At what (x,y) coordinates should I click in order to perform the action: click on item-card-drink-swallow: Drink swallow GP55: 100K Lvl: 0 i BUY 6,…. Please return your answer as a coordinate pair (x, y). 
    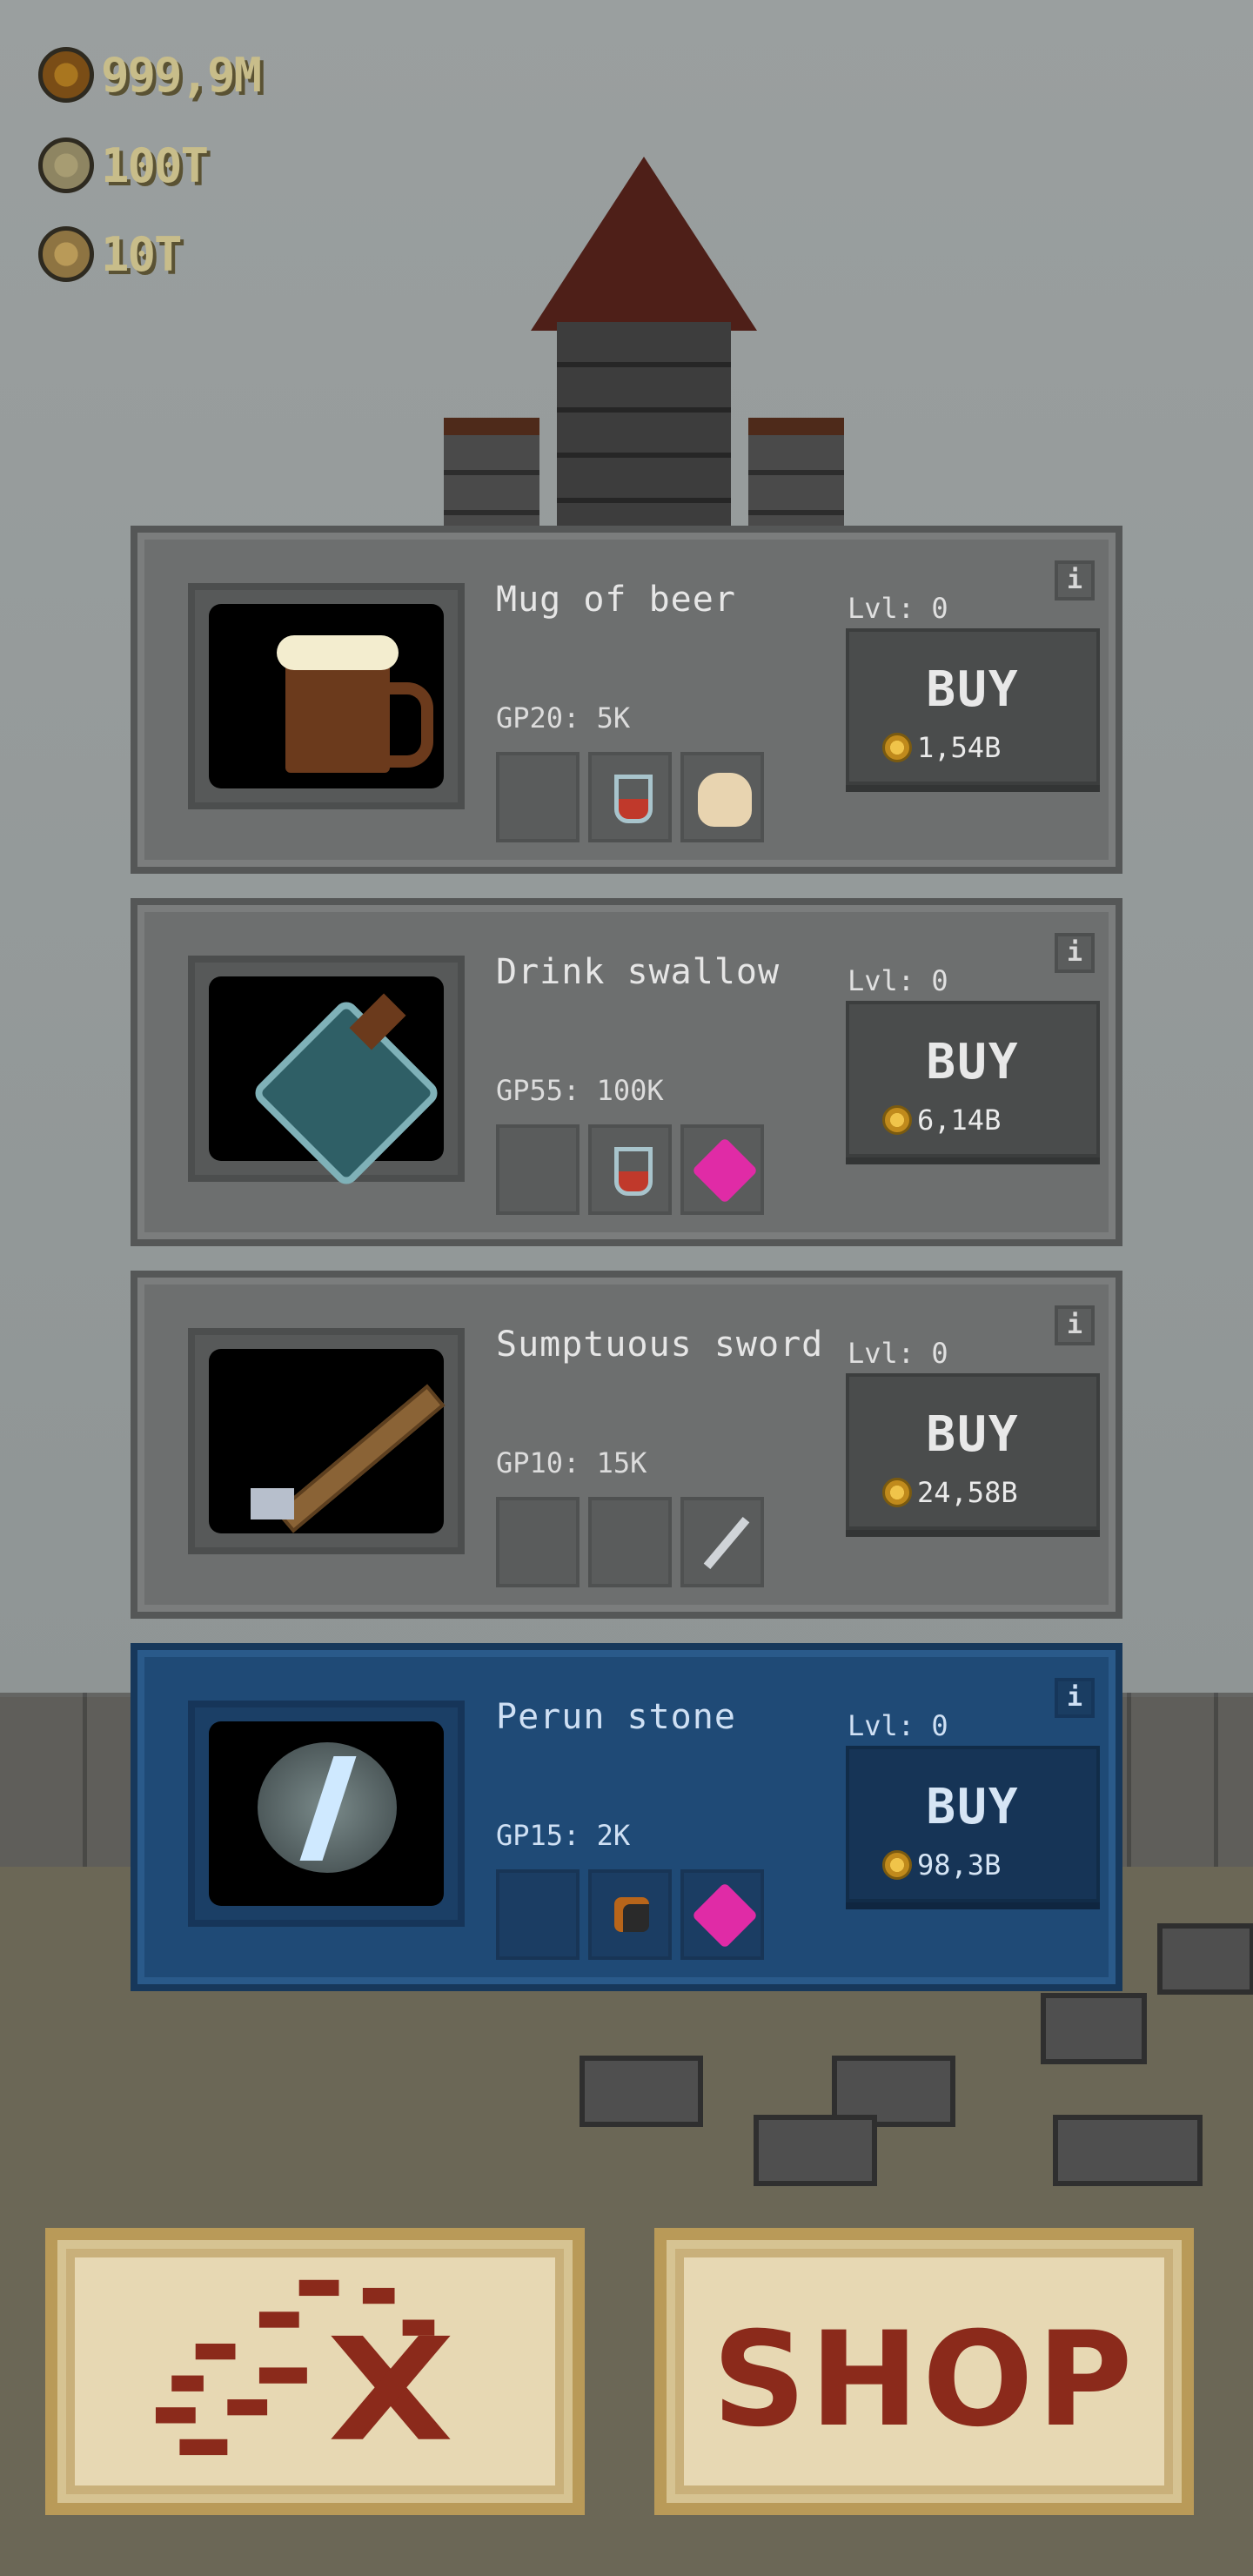
    Looking at the image, I should click on (626, 1072).